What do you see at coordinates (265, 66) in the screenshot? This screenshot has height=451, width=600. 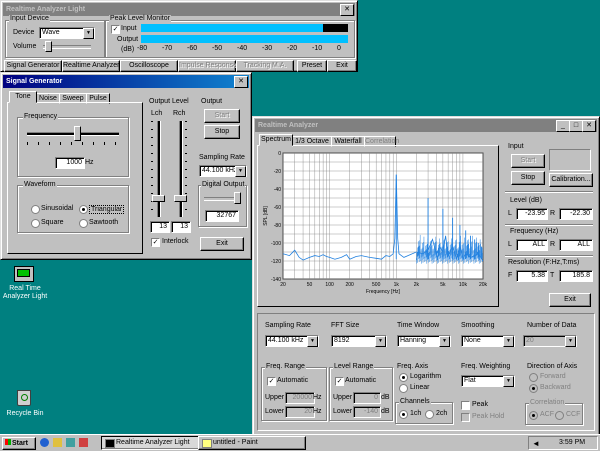 I see `tracking-button: Tracking M.A.` at bounding box center [265, 66].